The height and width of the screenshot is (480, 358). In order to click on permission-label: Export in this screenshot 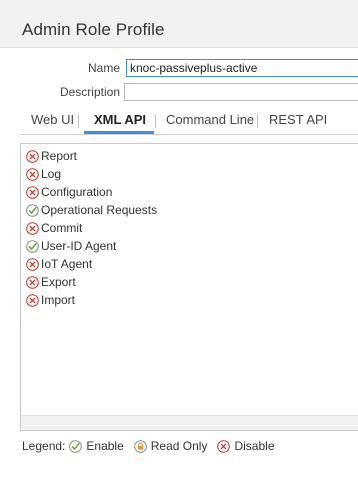, I will do `click(58, 282)`.